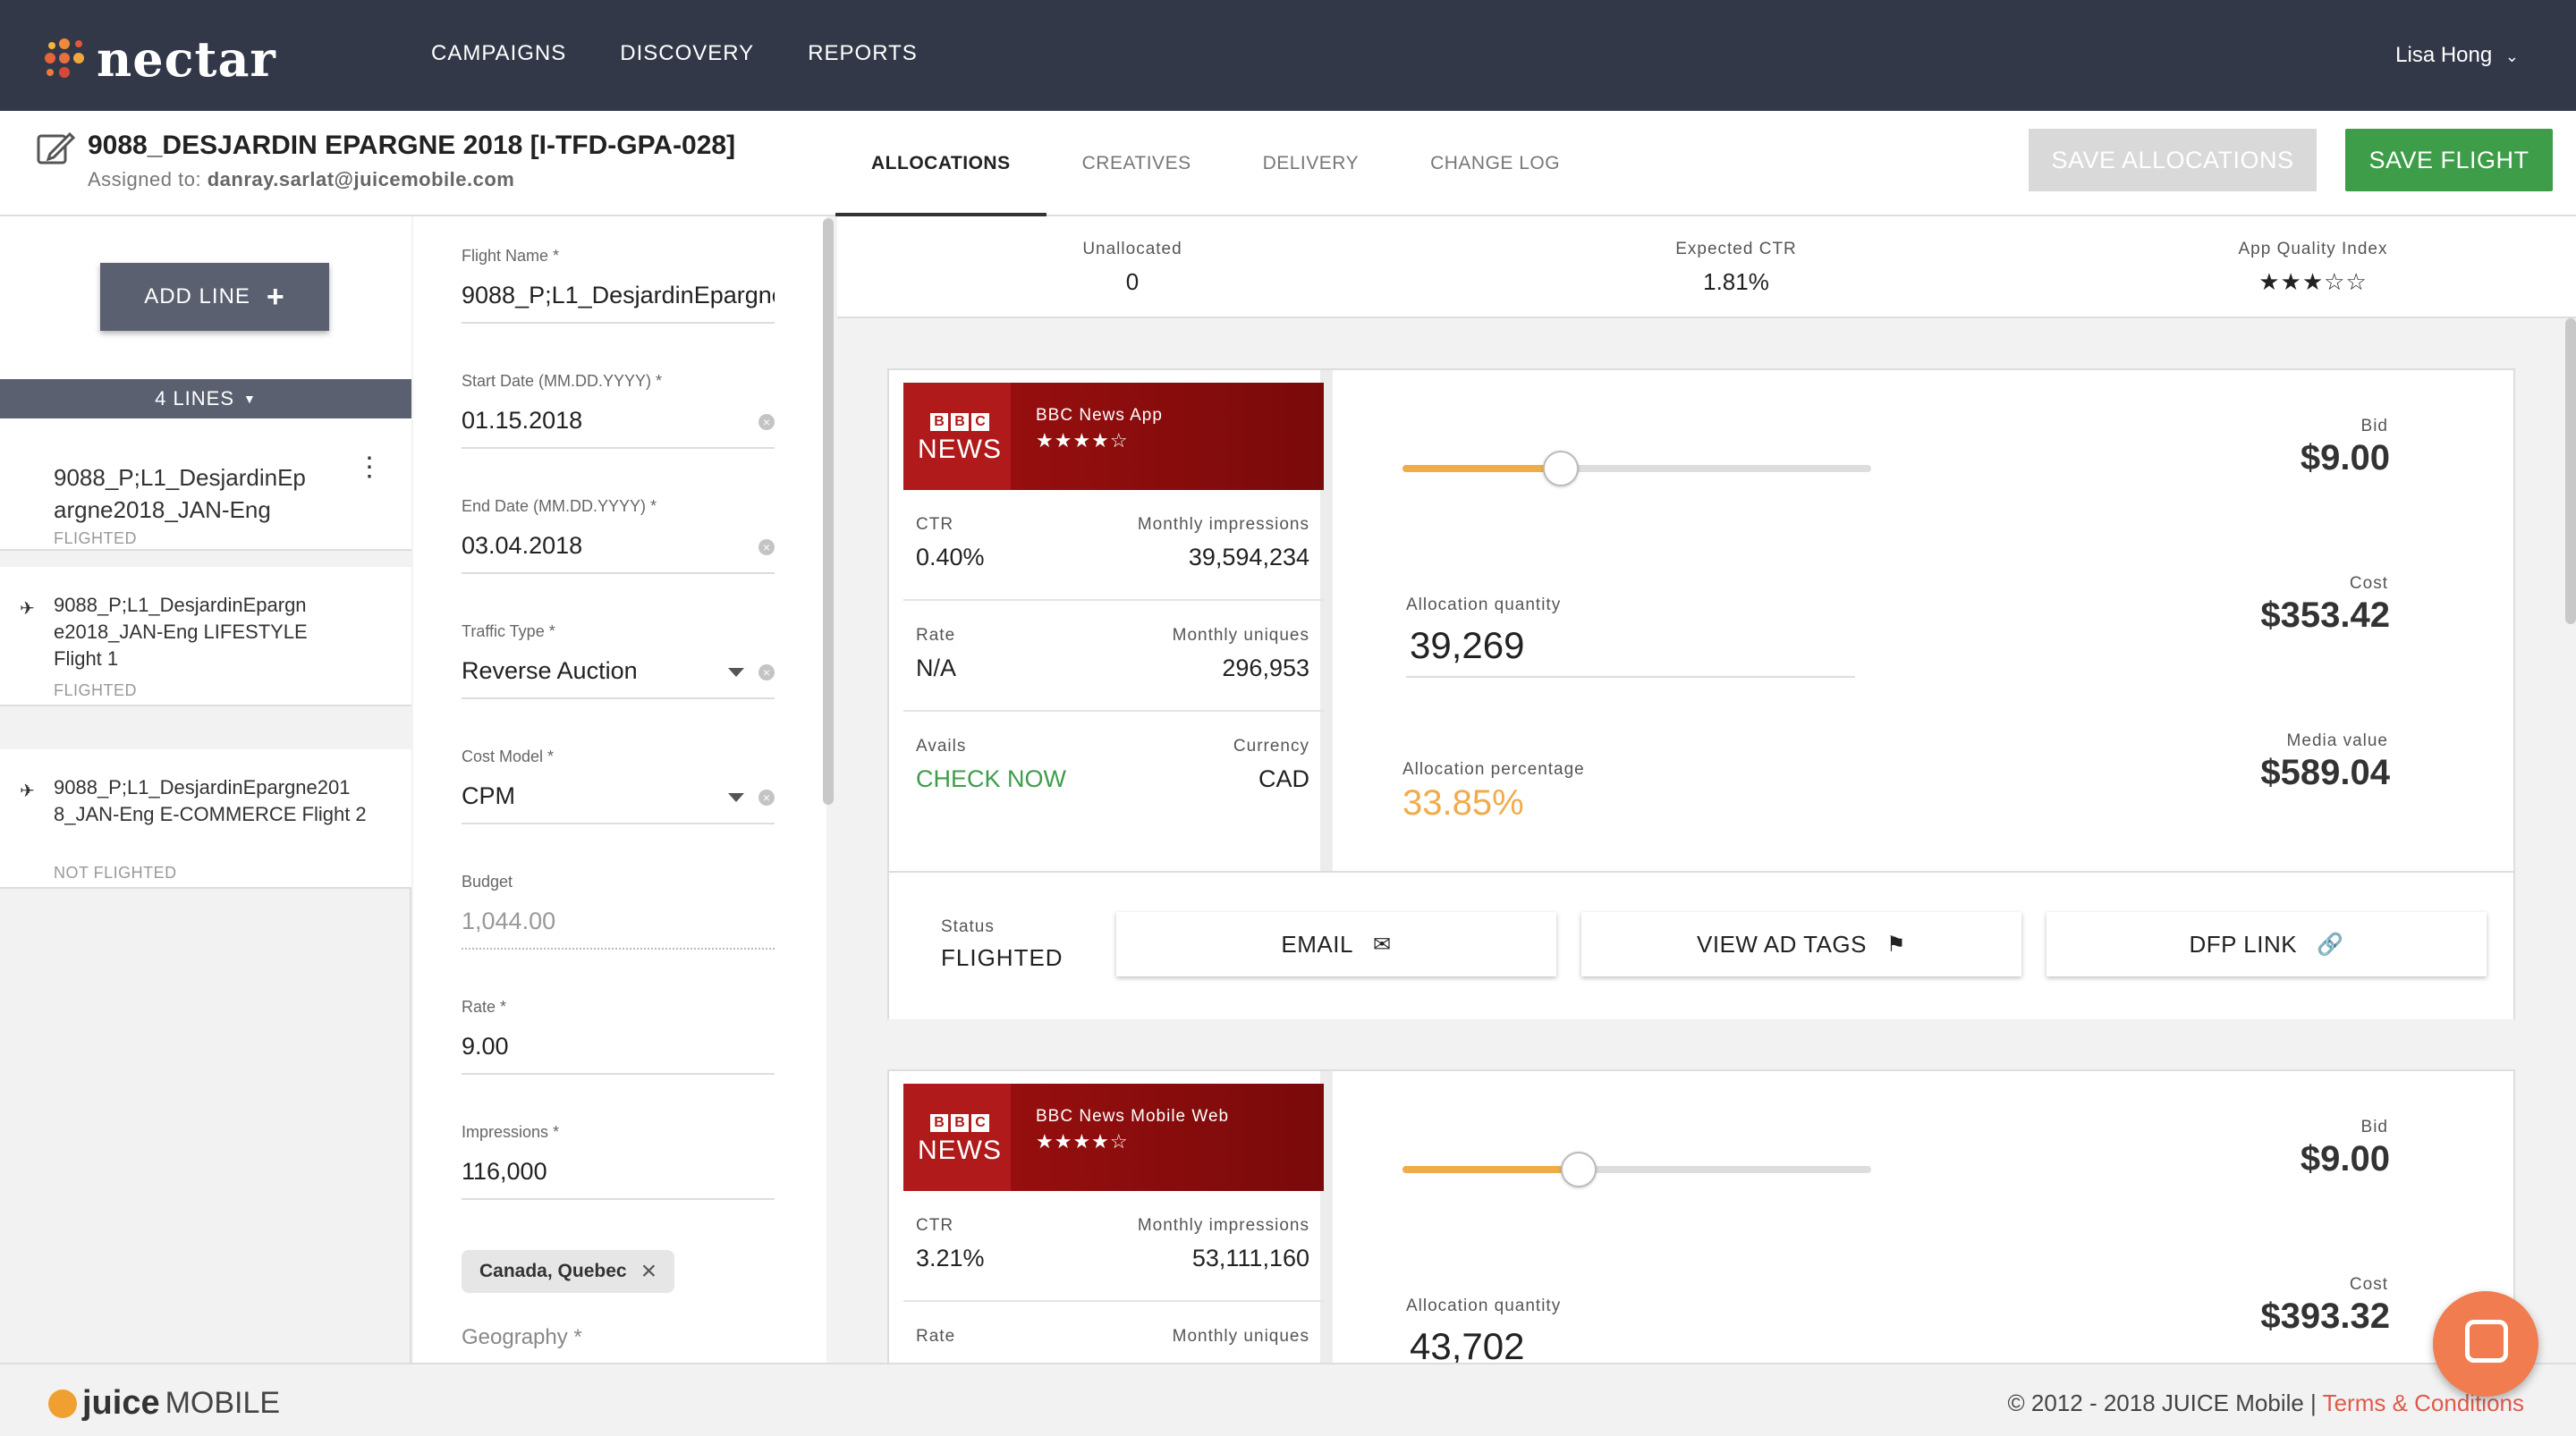 The width and height of the screenshot is (2576, 1436). What do you see at coordinates (2325, 615) in the screenshot?
I see `cost-value: $353.42` at bounding box center [2325, 615].